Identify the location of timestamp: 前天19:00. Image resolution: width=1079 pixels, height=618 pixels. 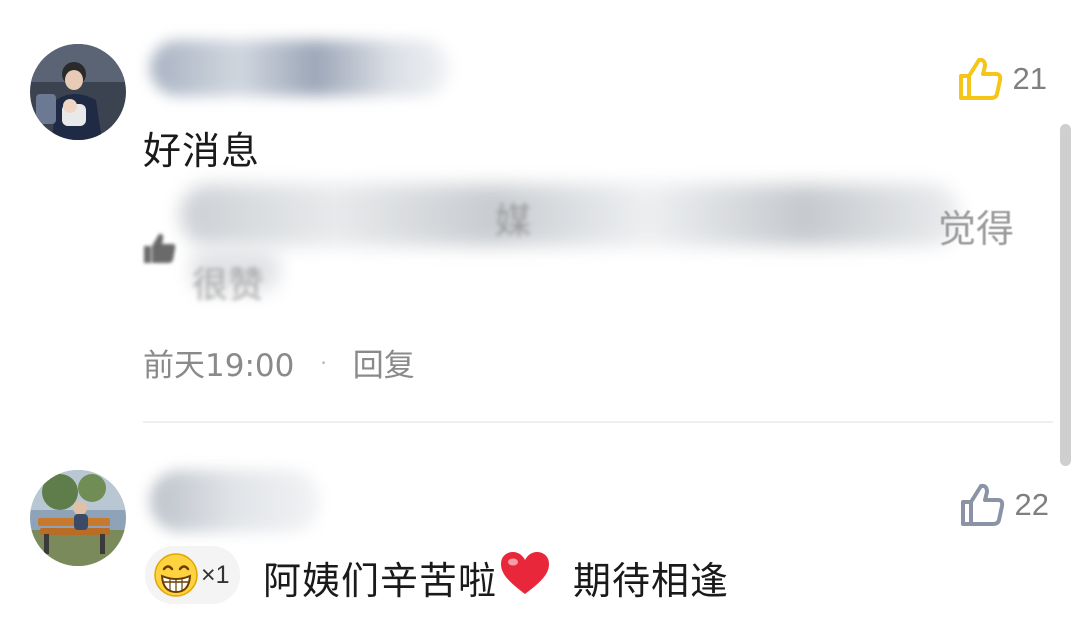
(219, 366).